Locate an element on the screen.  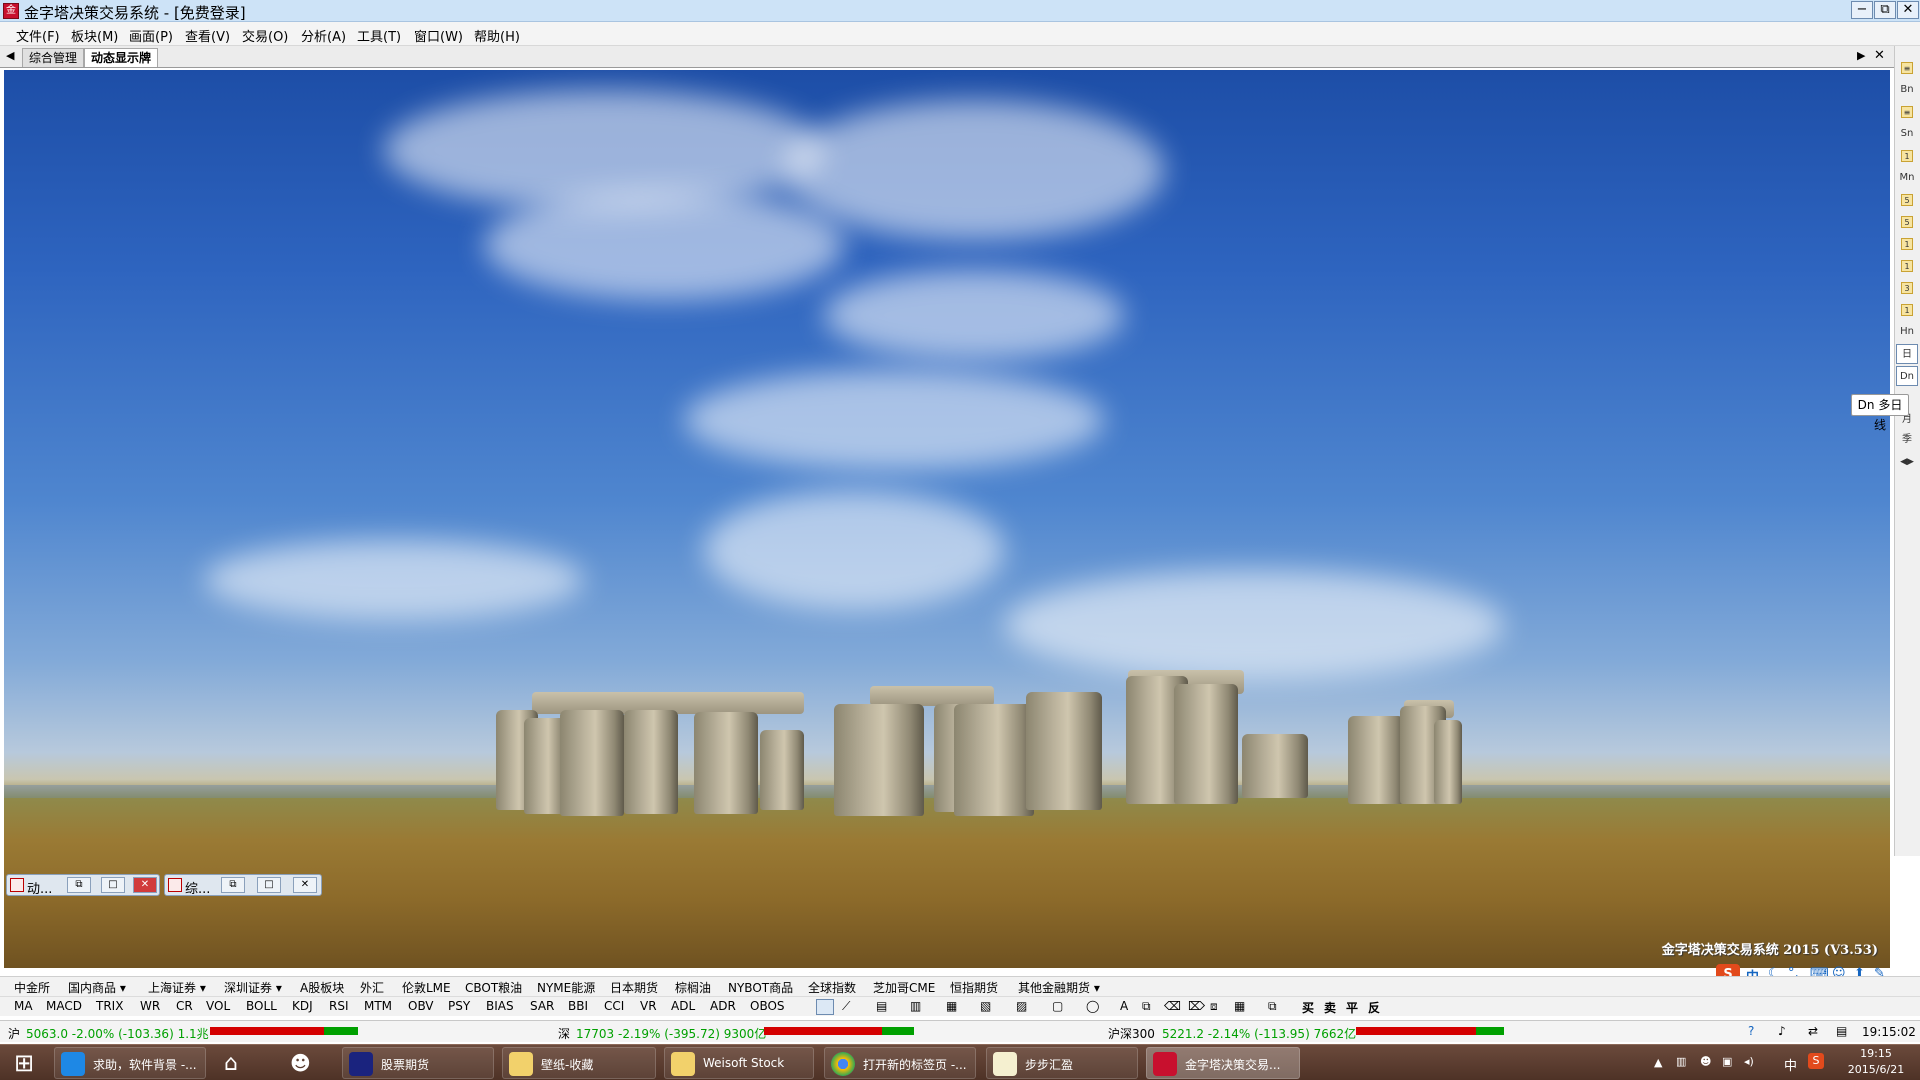
cat-item: 中金所 is located at coordinates (32, 987).